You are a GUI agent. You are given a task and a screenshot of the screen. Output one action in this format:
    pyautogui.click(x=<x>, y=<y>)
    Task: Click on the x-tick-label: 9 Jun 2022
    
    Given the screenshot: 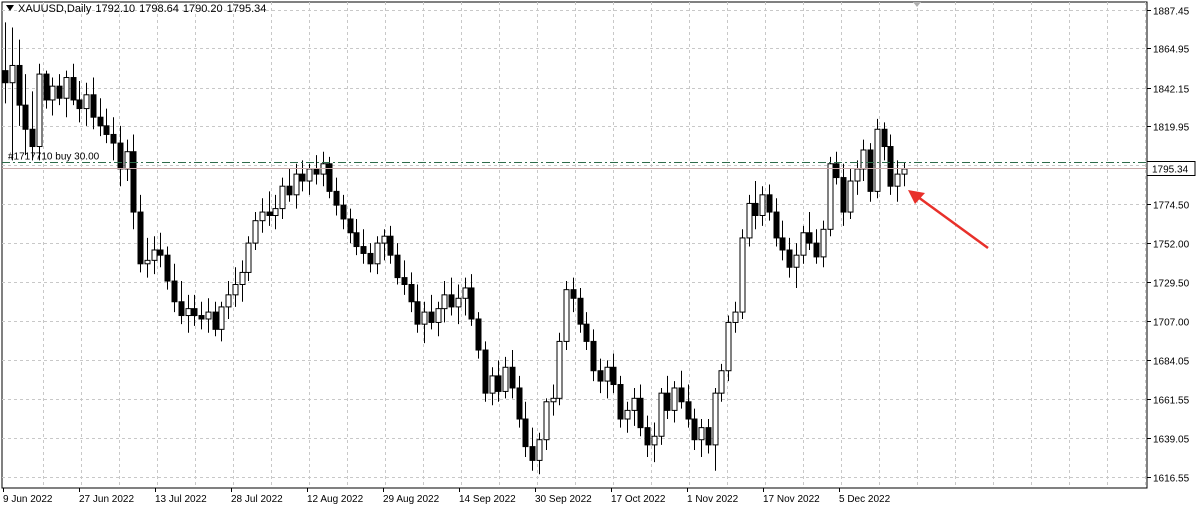 What is the action you would take?
    pyautogui.click(x=28, y=499)
    